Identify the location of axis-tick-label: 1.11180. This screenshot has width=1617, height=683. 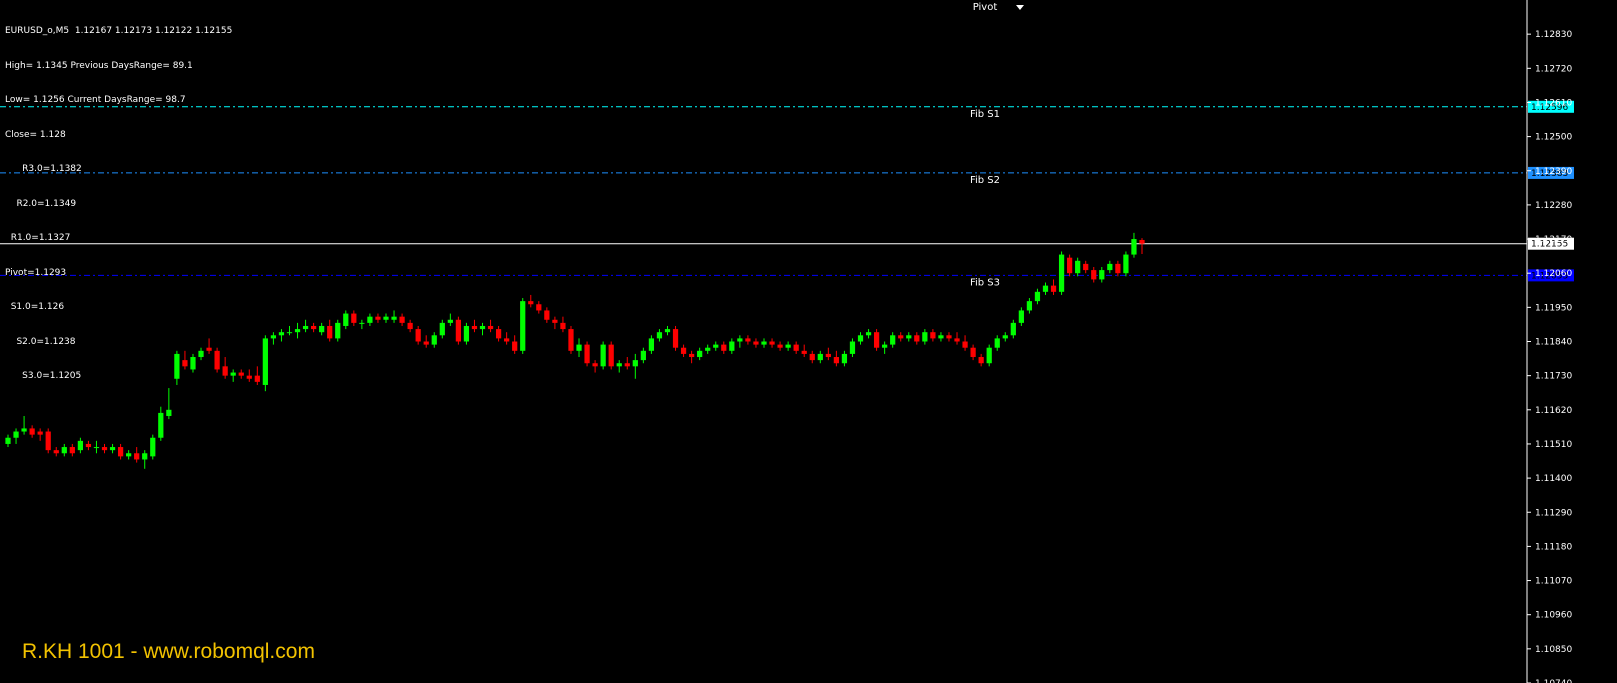
(1553, 547).